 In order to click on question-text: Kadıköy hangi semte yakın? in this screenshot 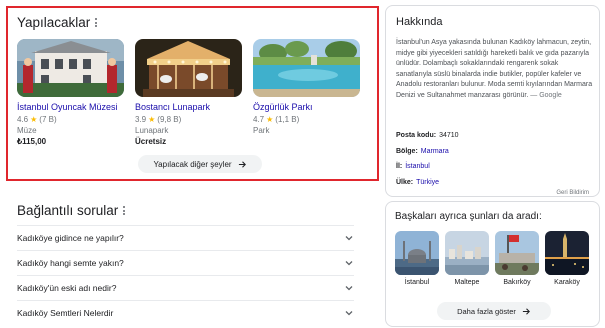, I will do `click(70, 263)`.